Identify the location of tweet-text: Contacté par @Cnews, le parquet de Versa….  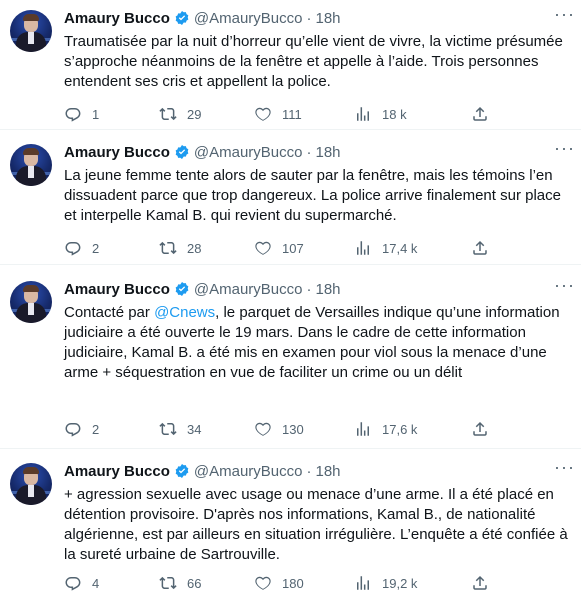
(318, 343).